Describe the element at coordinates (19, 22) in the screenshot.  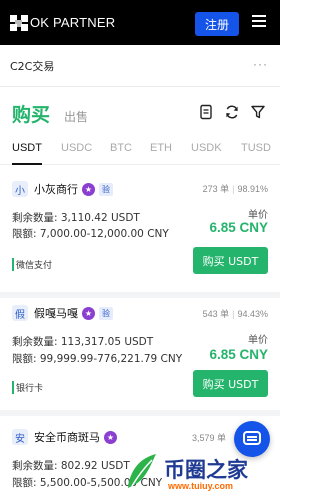
I see `okx-logo-icon` at that location.